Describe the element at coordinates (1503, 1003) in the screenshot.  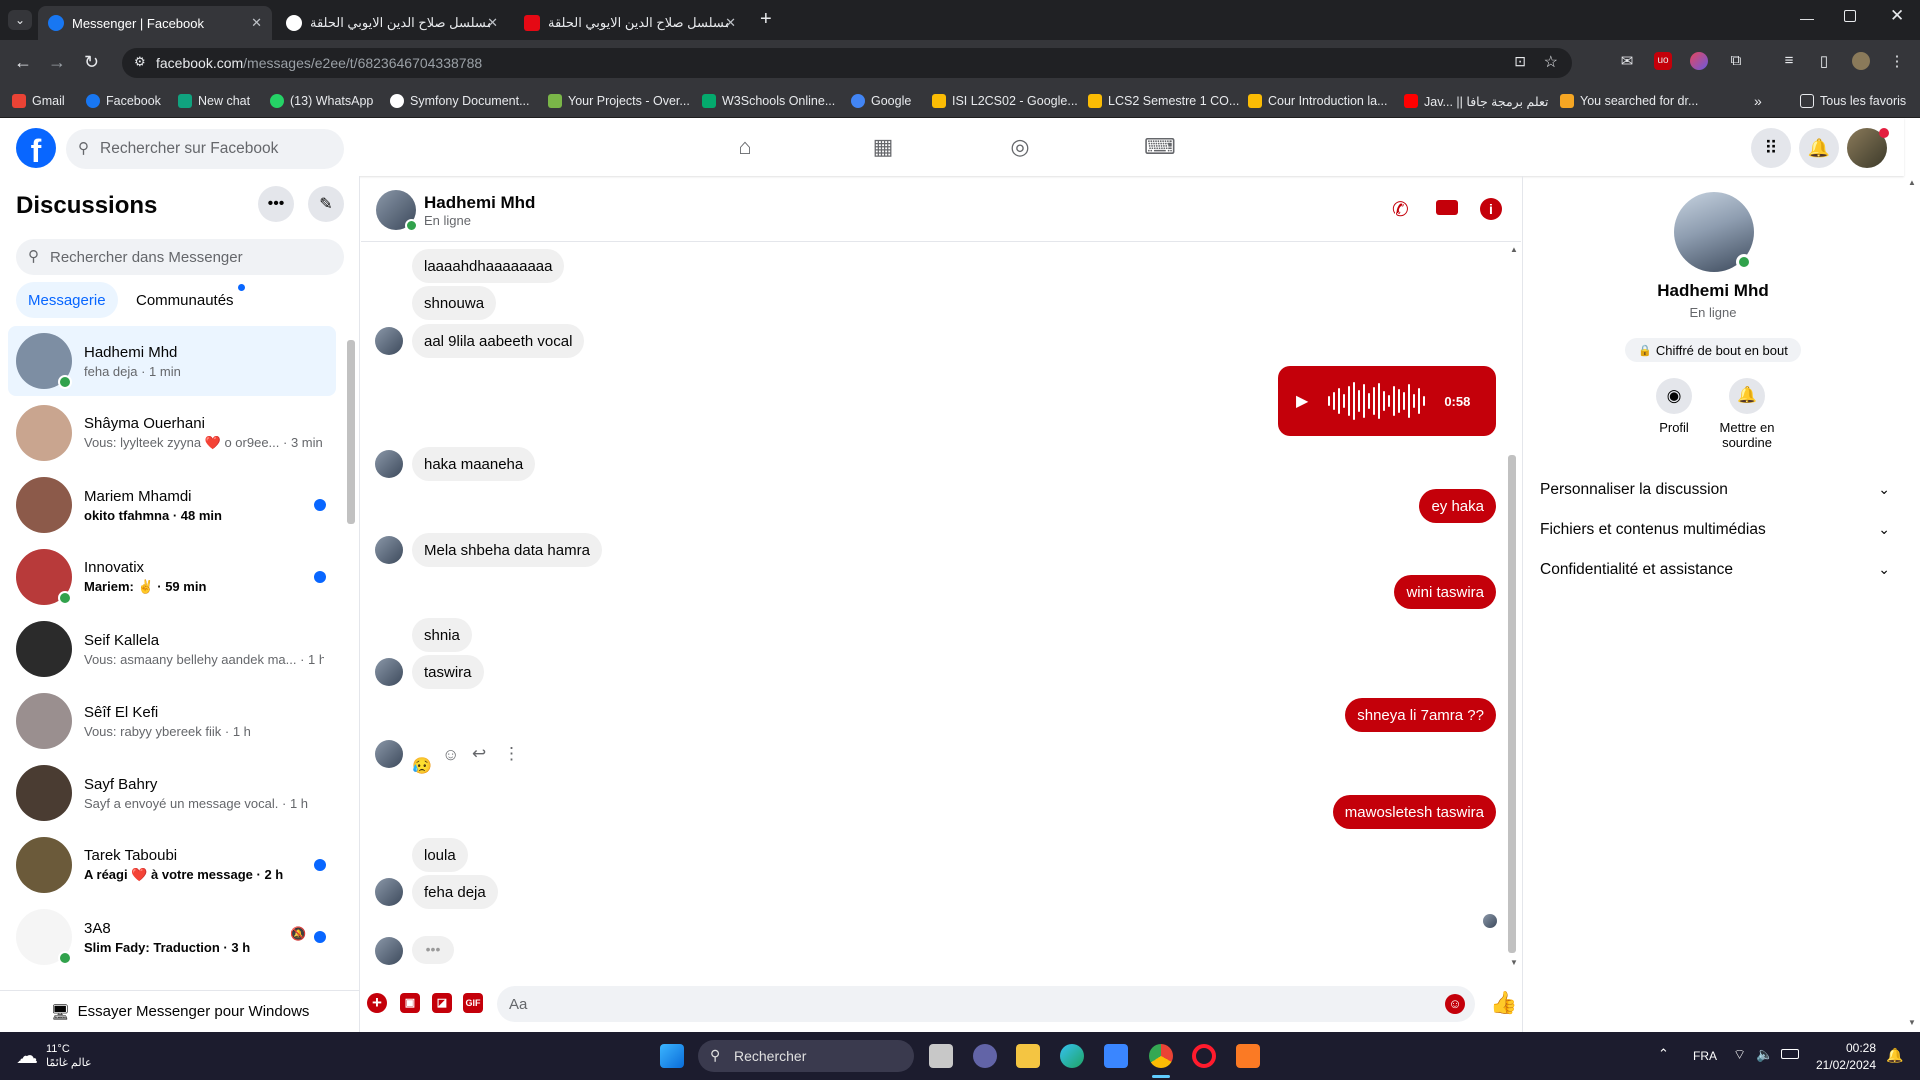
I see `thumbs-up-icon: 👍` at that location.